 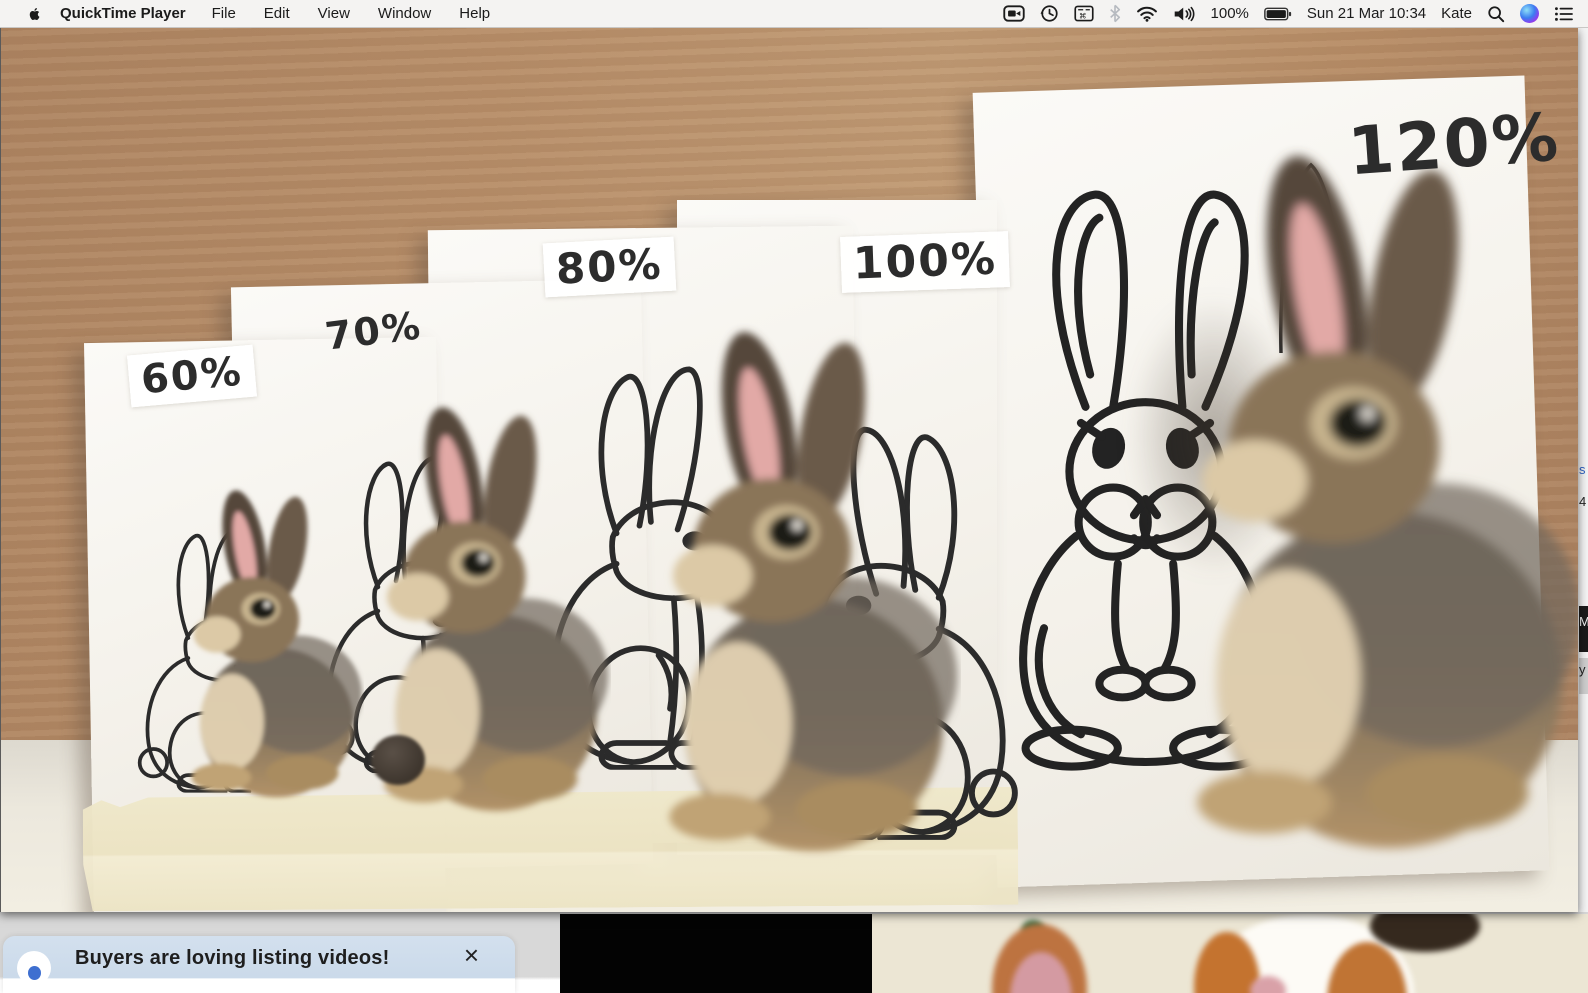 What do you see at coordinates (1496, 14) in the screenshot?
I see `spotlight-search-icon` at bounding box center [1496, 14].